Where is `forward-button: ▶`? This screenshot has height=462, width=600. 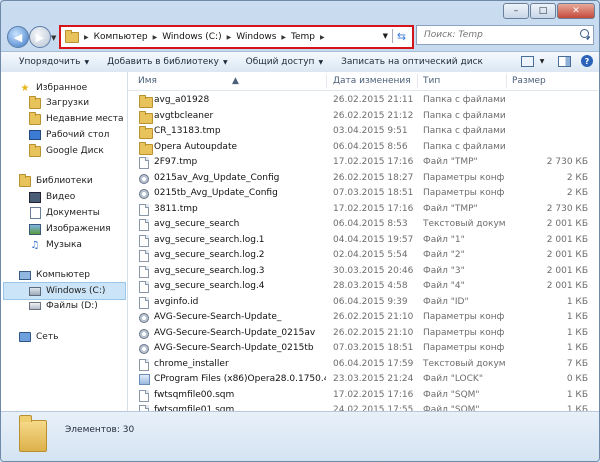
forward-button: ▶ is located at coordinates (40, 37).